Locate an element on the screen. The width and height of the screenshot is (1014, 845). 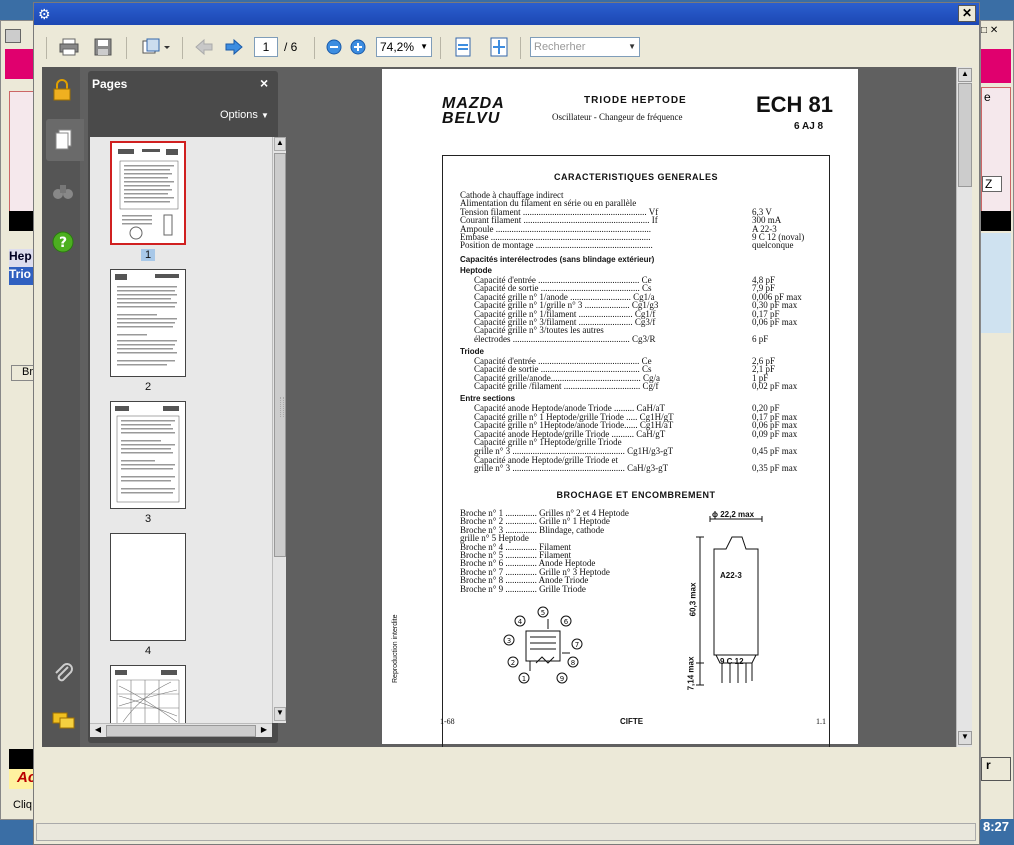
heptode-title: Heptode is located at coordinates (476, 270).